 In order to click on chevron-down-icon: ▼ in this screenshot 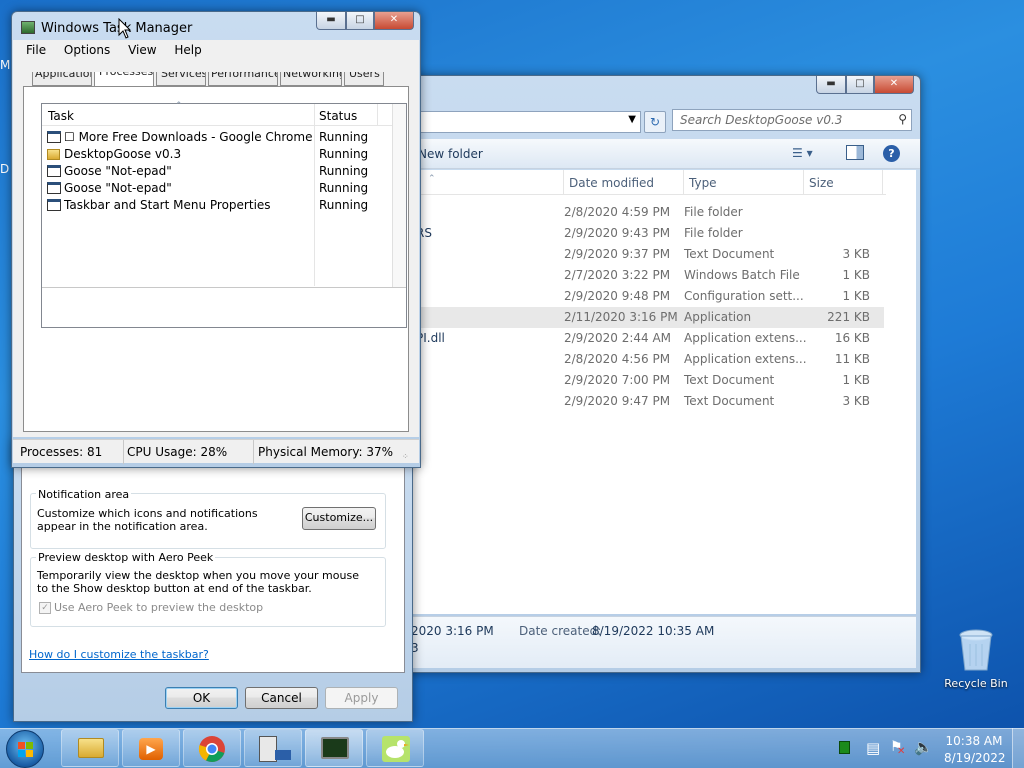, I will do `click(632, 119)`.